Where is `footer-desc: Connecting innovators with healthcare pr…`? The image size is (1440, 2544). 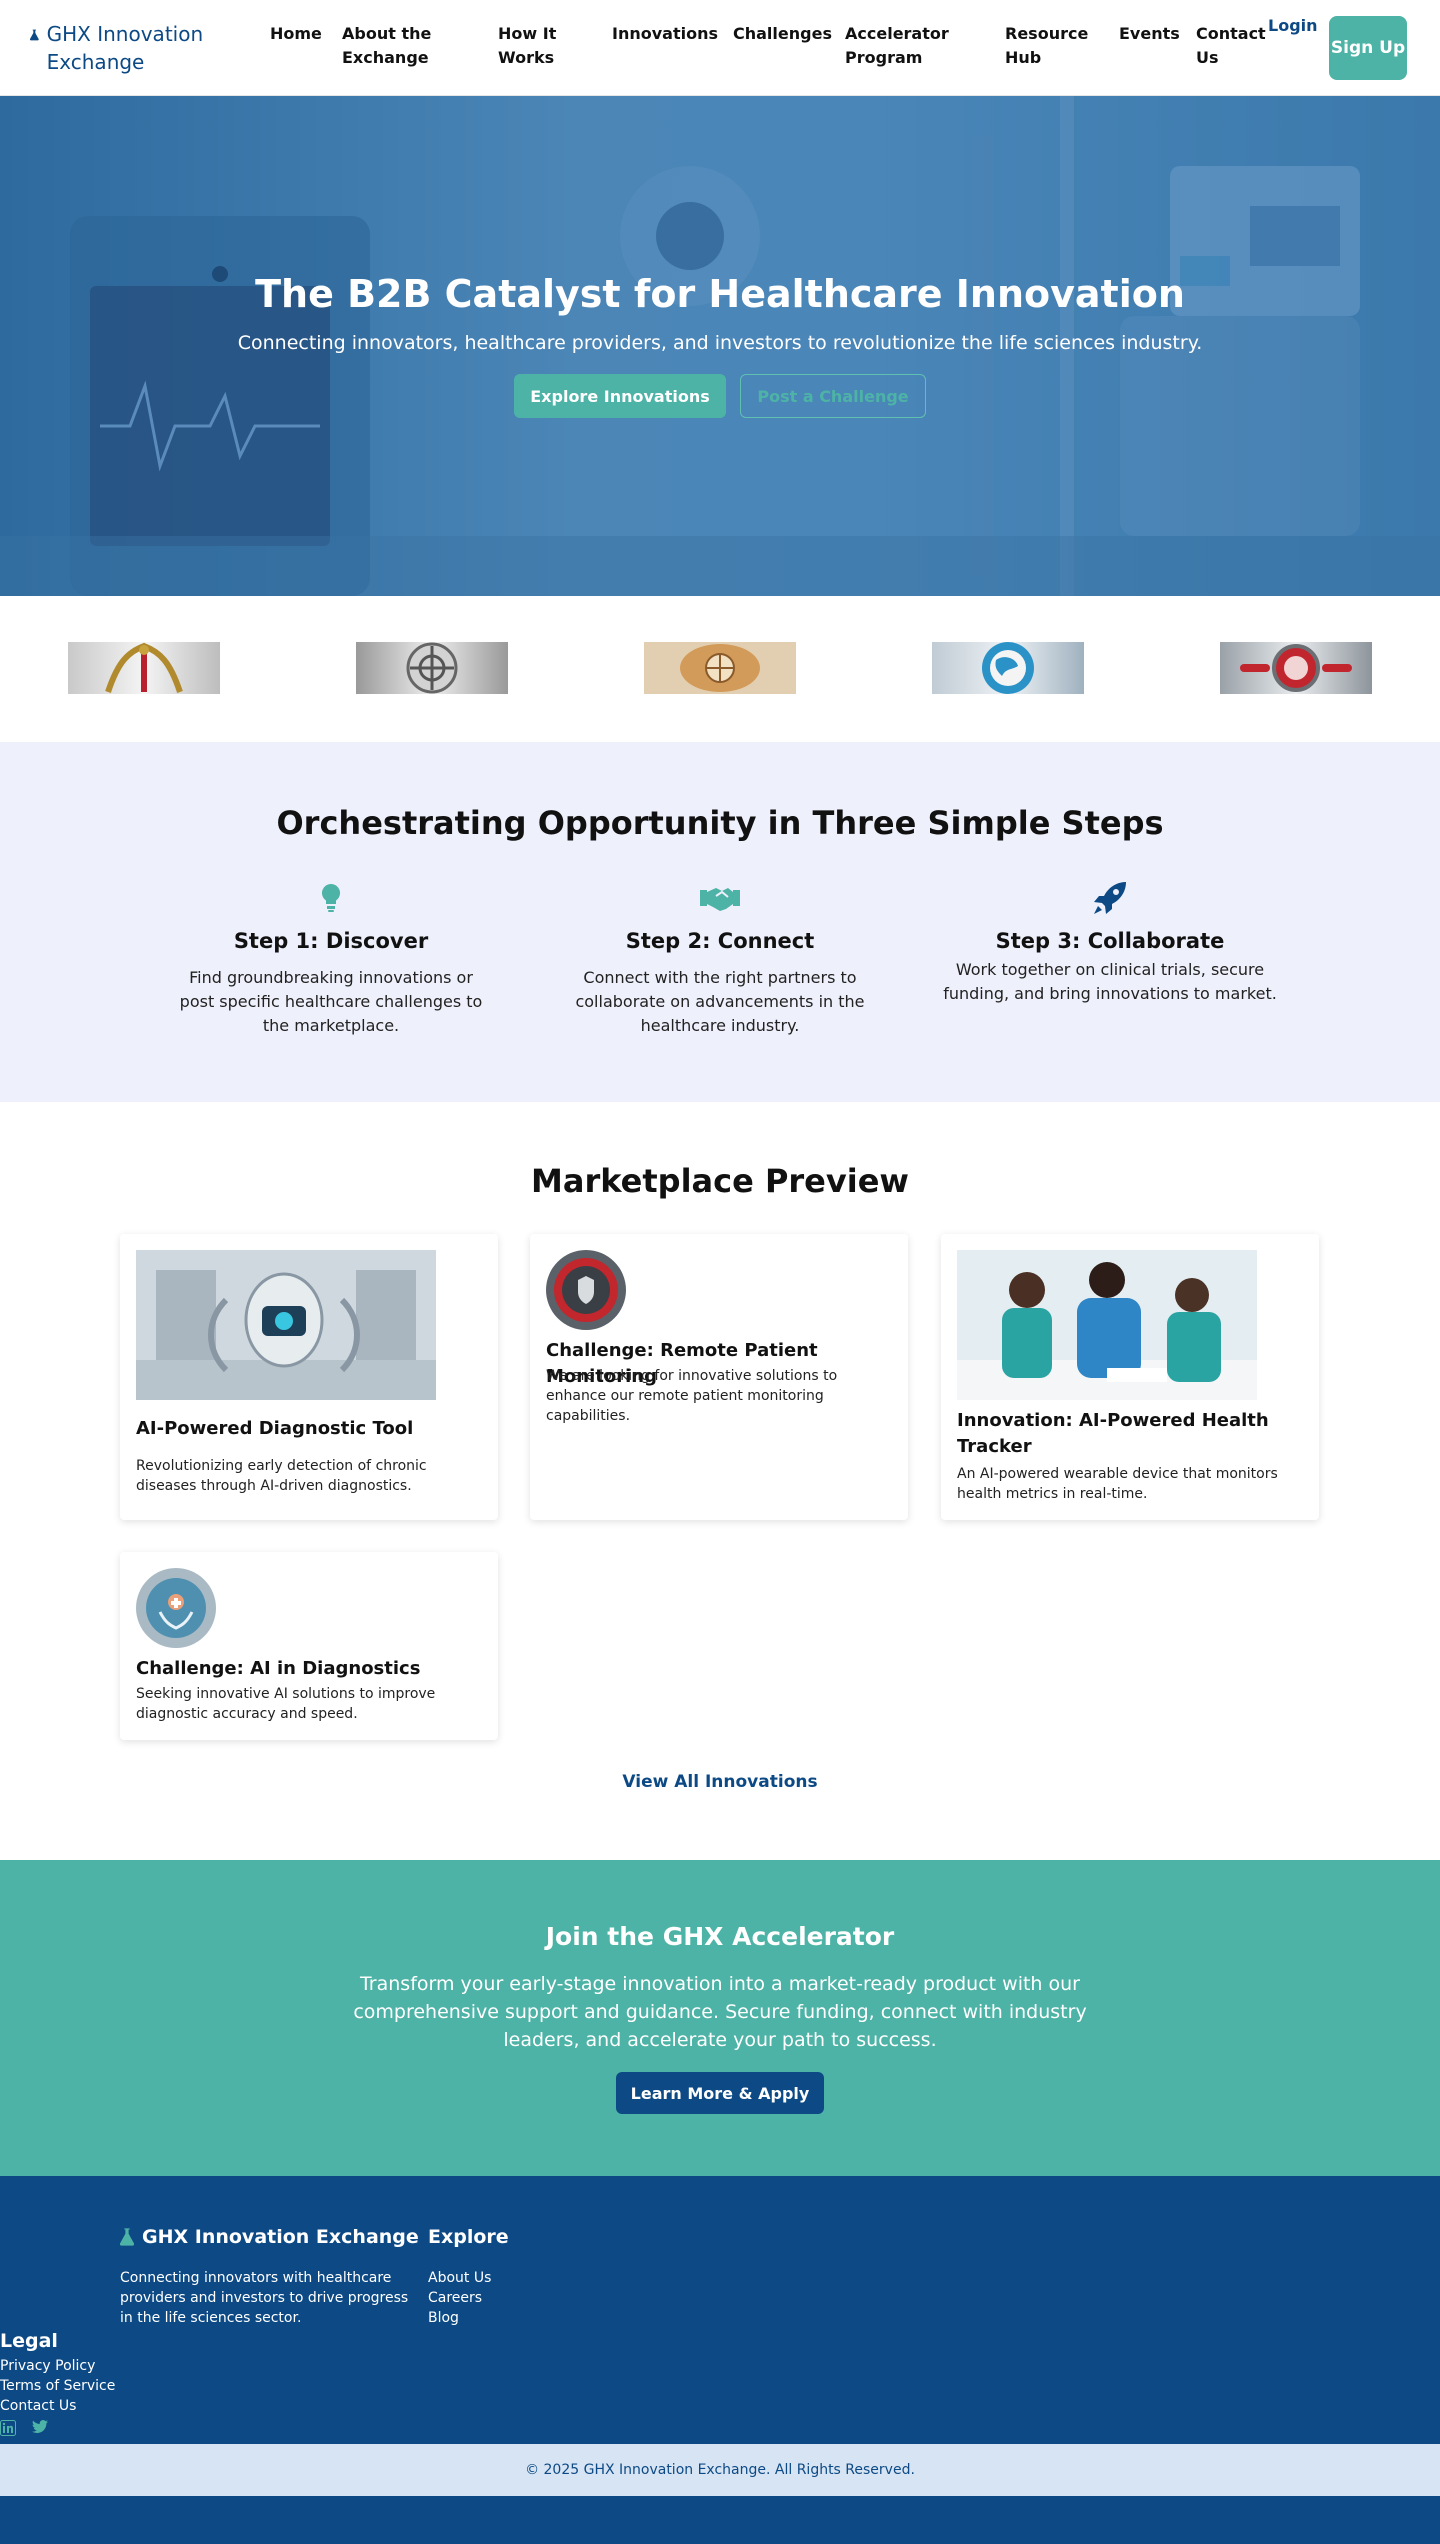
footer-desc: Connecting innovators with healthcare pr… is located at coordinates (264, 2298).